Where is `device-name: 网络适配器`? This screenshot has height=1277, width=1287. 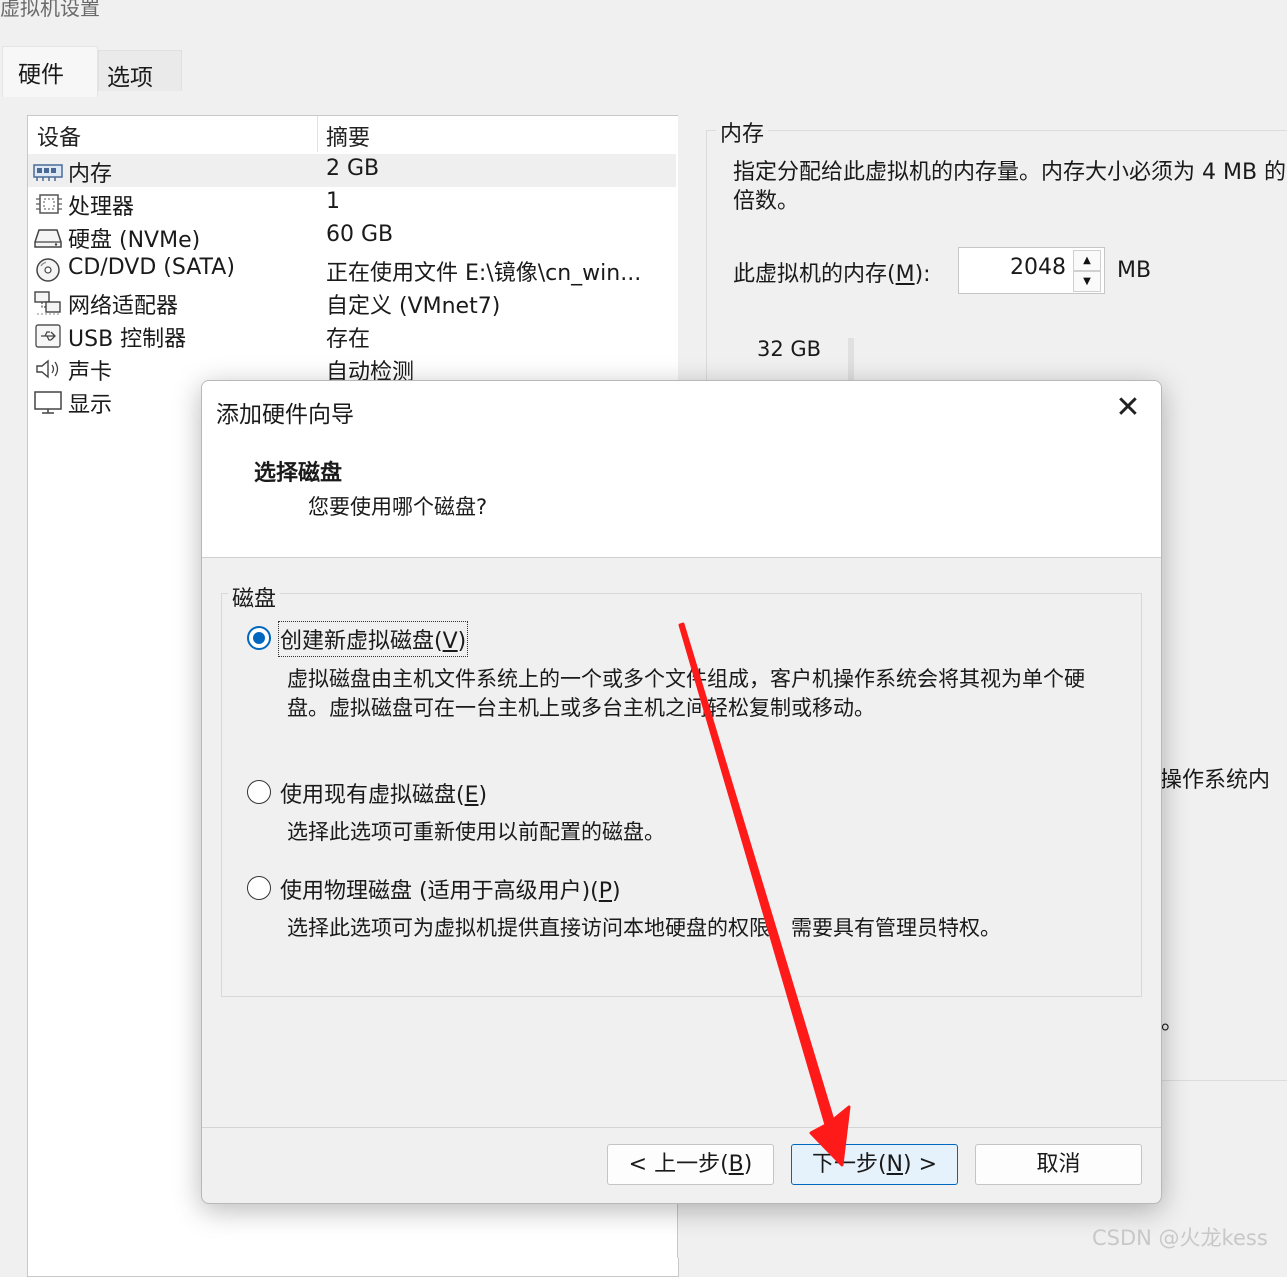 device-name: 网络适配器 is located at coordinates (123, 306).